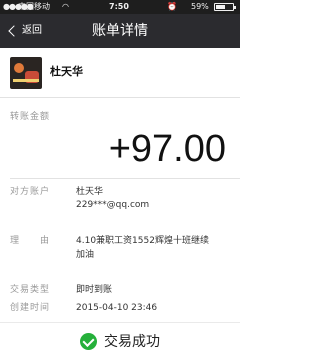 The width and height of the screenshot is (320, 360). I want to click on payer-name: 杜天华, so click(66, 71).